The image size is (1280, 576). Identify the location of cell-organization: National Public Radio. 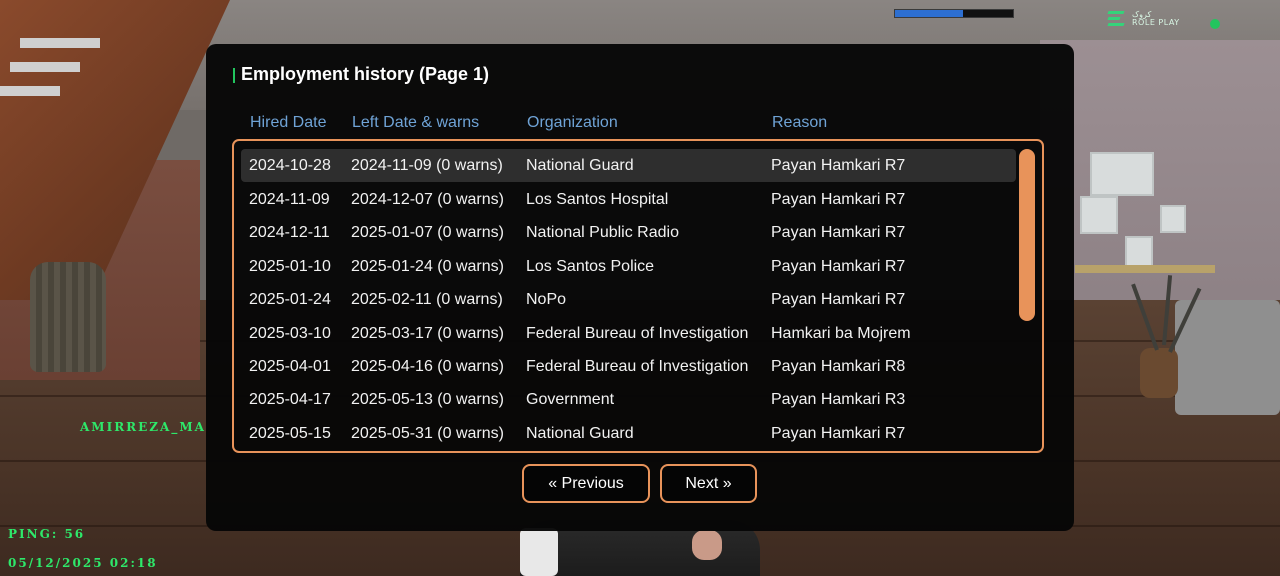
(602, 232).